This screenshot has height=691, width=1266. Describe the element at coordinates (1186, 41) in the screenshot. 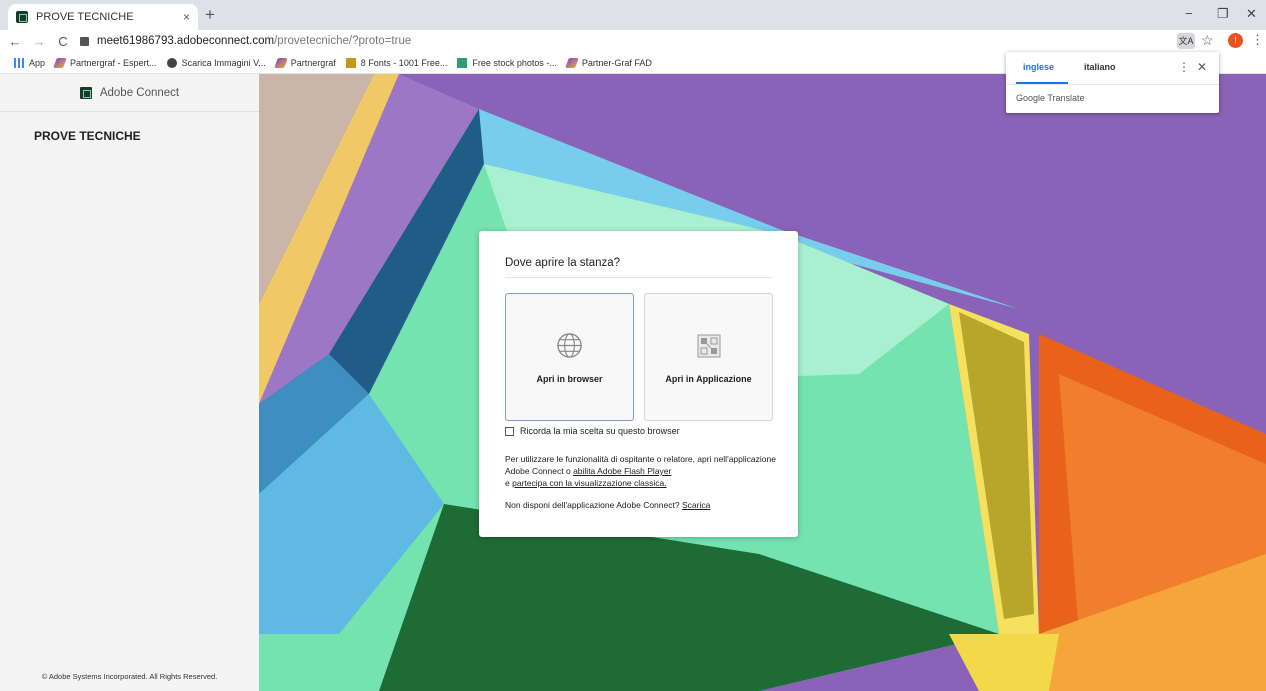

I see `translate-icon: 文A` at that location.